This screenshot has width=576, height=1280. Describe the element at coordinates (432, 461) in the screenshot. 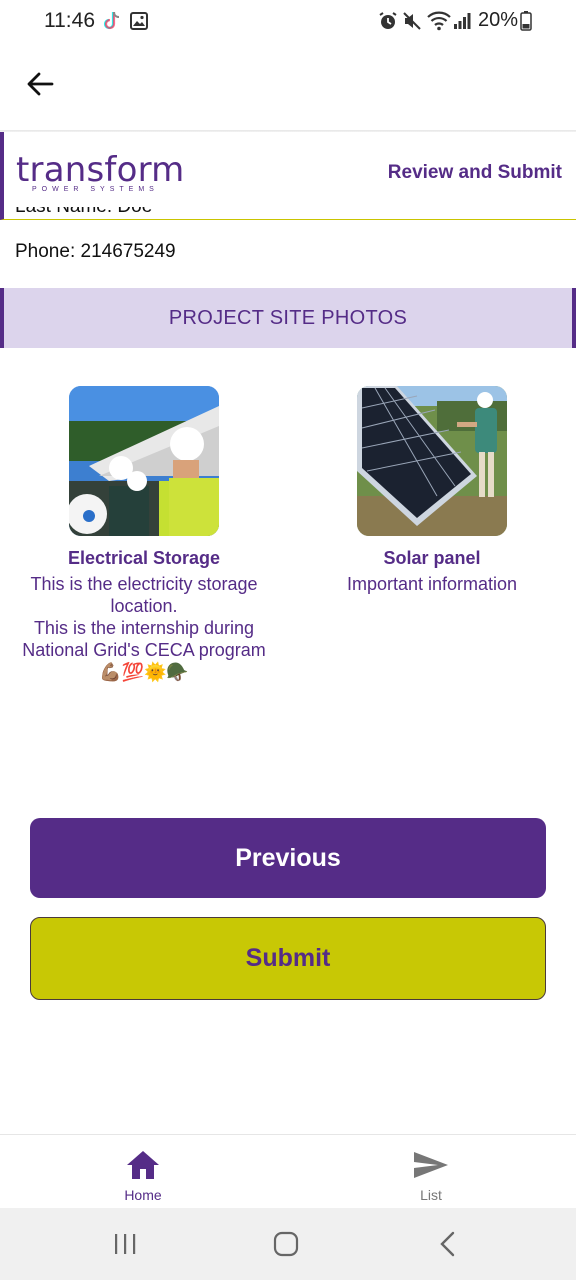

I see `solar-panel-photo` at that location.